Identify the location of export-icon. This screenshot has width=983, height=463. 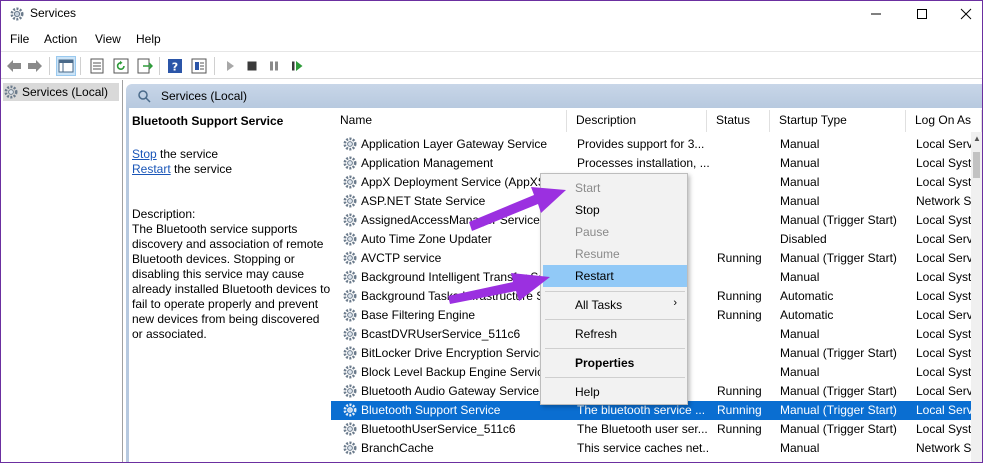
(145, 66).